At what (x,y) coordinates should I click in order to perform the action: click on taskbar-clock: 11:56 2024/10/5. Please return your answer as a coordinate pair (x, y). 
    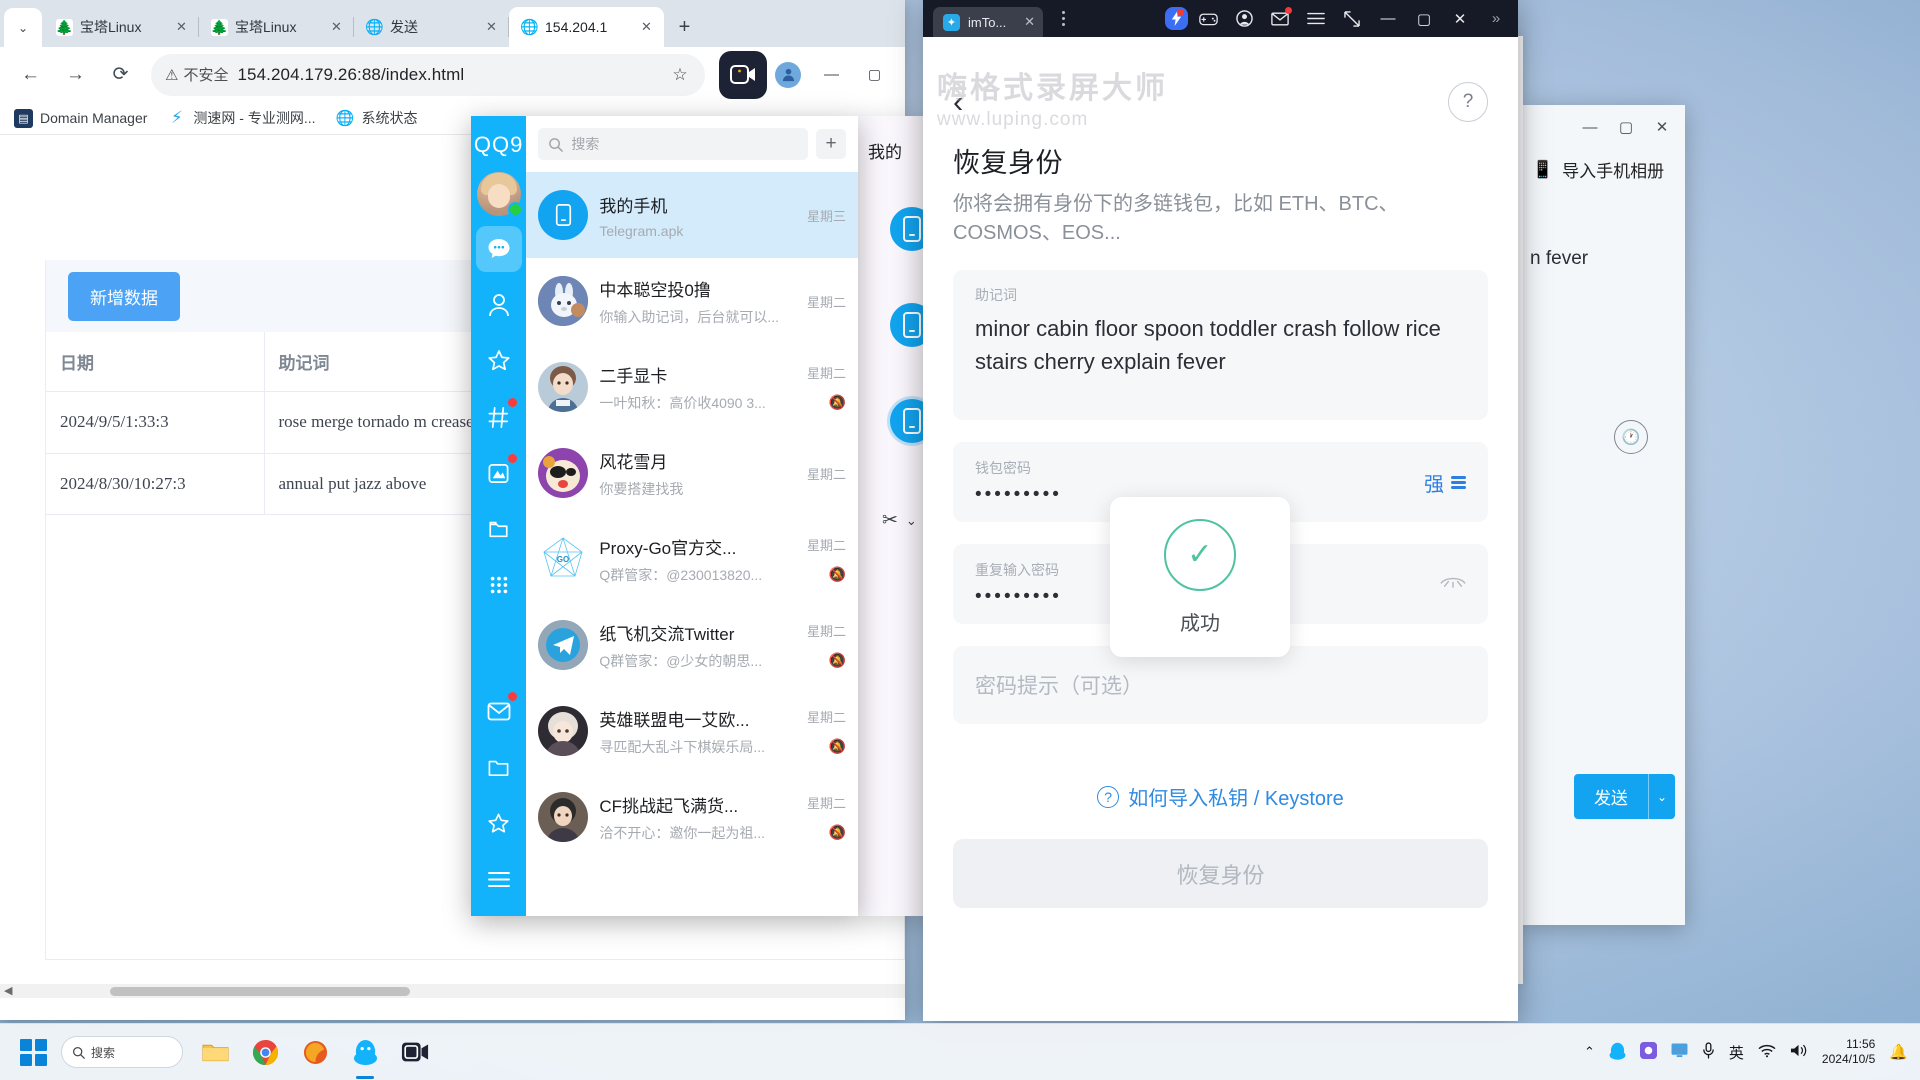
    Looking at the image, I should click on (1848, 1052).